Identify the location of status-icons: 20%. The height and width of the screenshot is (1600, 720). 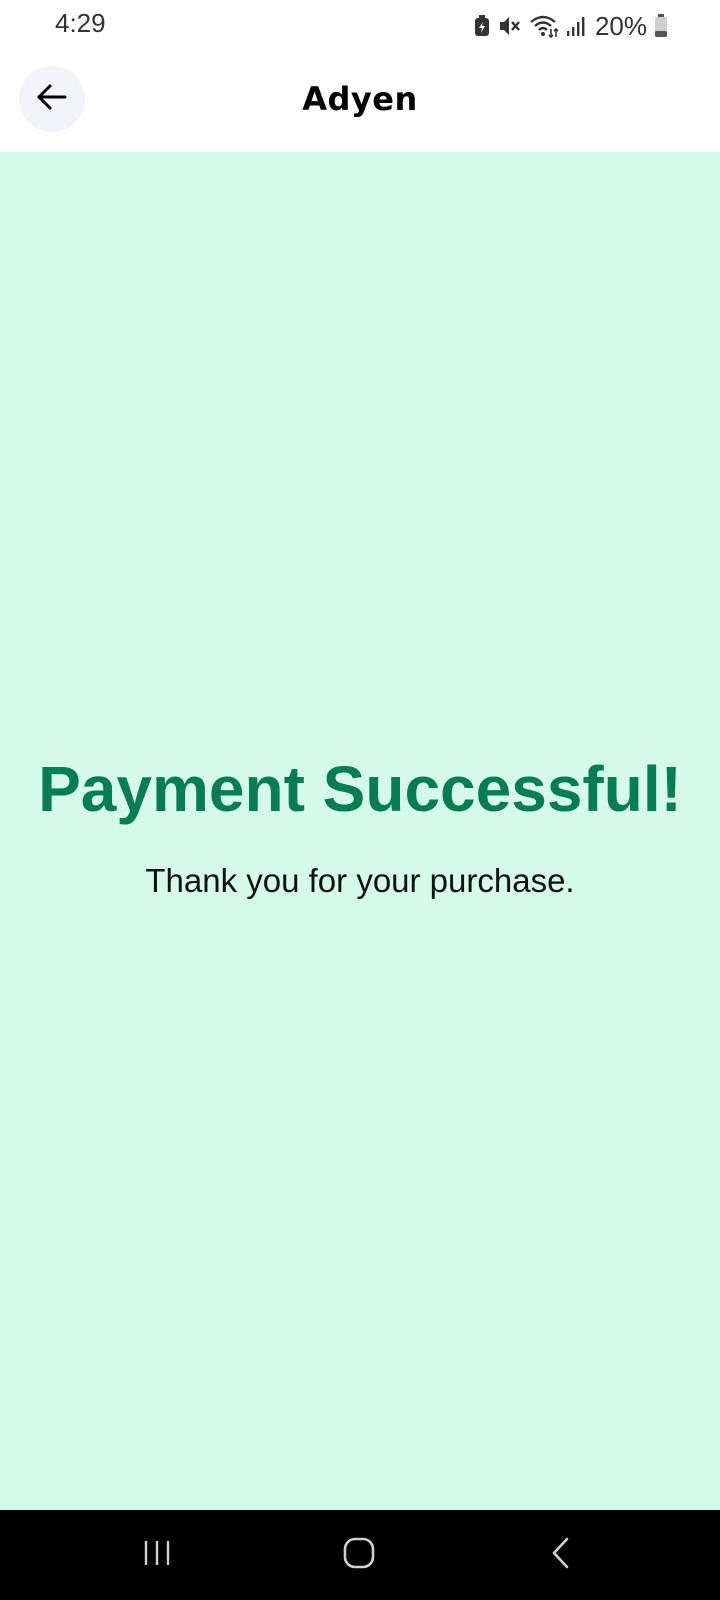
(570, 26).